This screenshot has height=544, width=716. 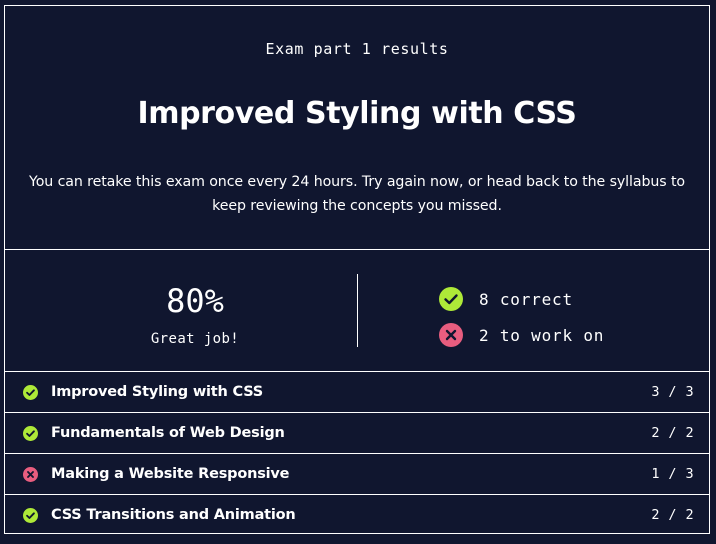 What do you see at coordinates (357, 249) in the screenshot?
I see `header-divider` at bounding box center [357, 249].